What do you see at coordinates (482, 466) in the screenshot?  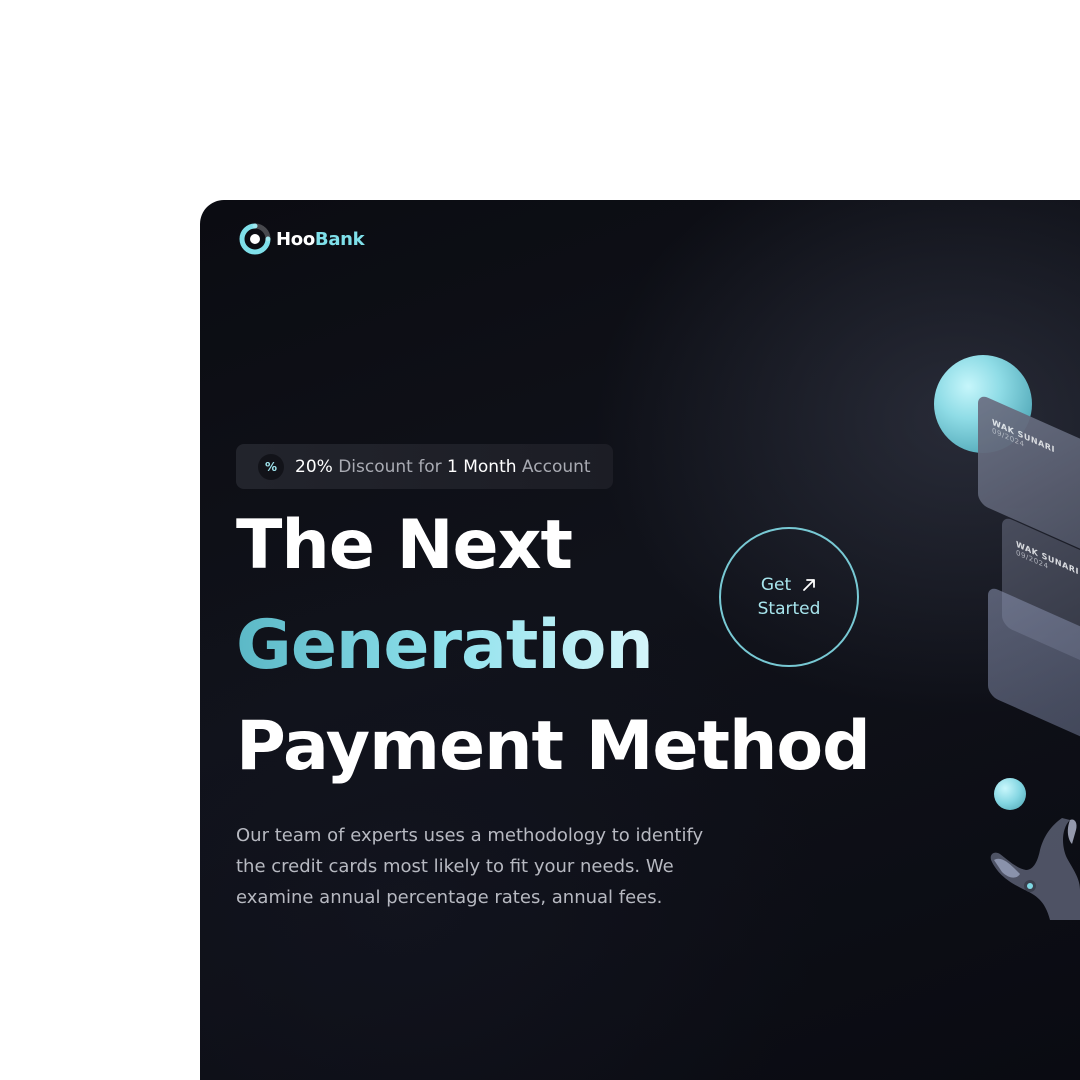 I see `discount-duration: 1 Month` at bounding box center [482, 466].